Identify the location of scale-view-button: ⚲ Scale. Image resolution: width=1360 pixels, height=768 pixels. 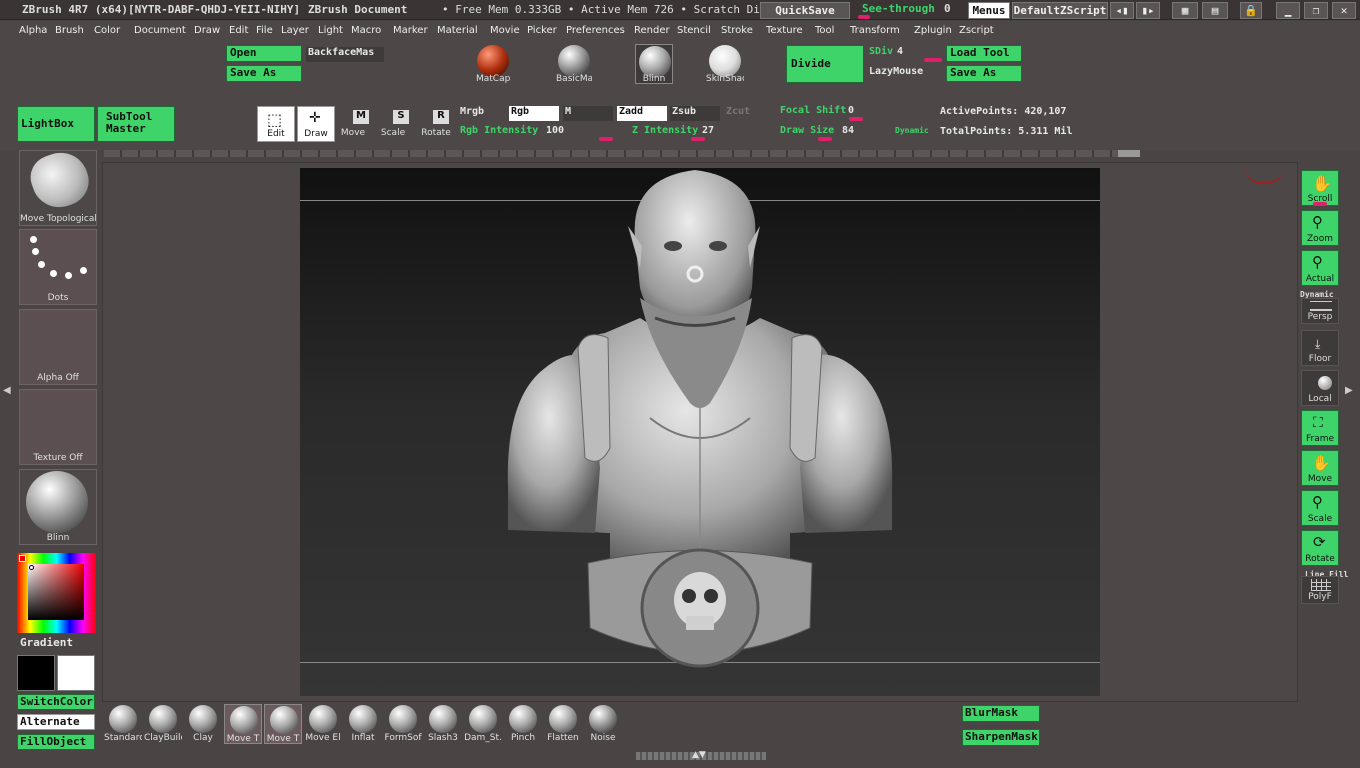
(1320, 508).